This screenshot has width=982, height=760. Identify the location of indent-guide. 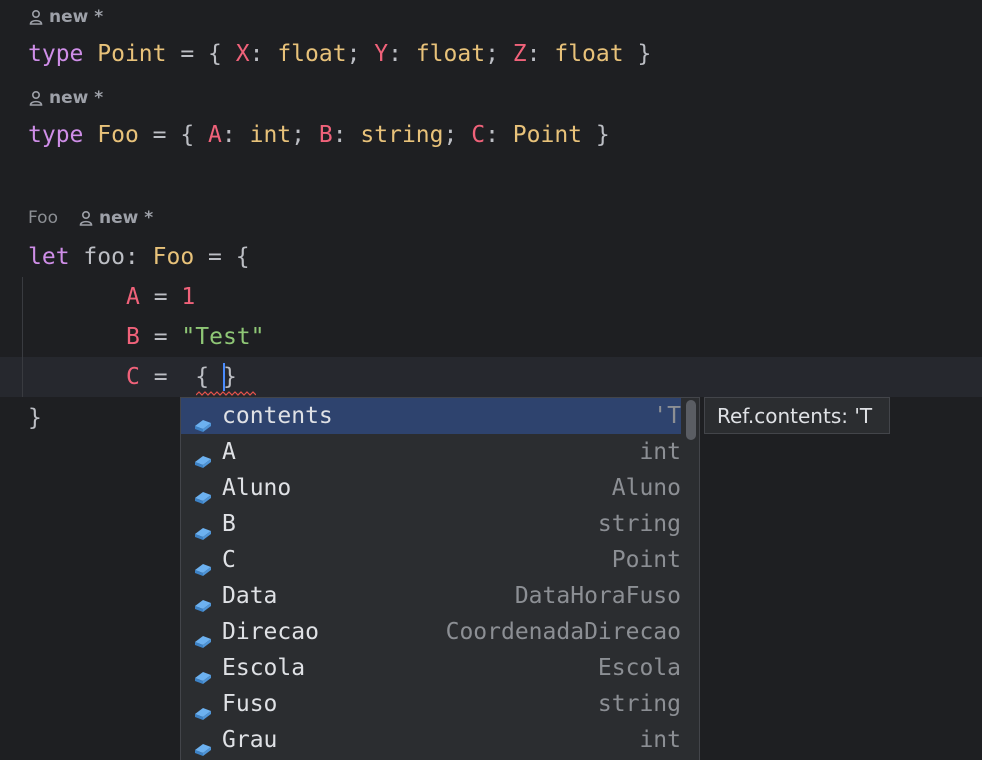
(22, 337).